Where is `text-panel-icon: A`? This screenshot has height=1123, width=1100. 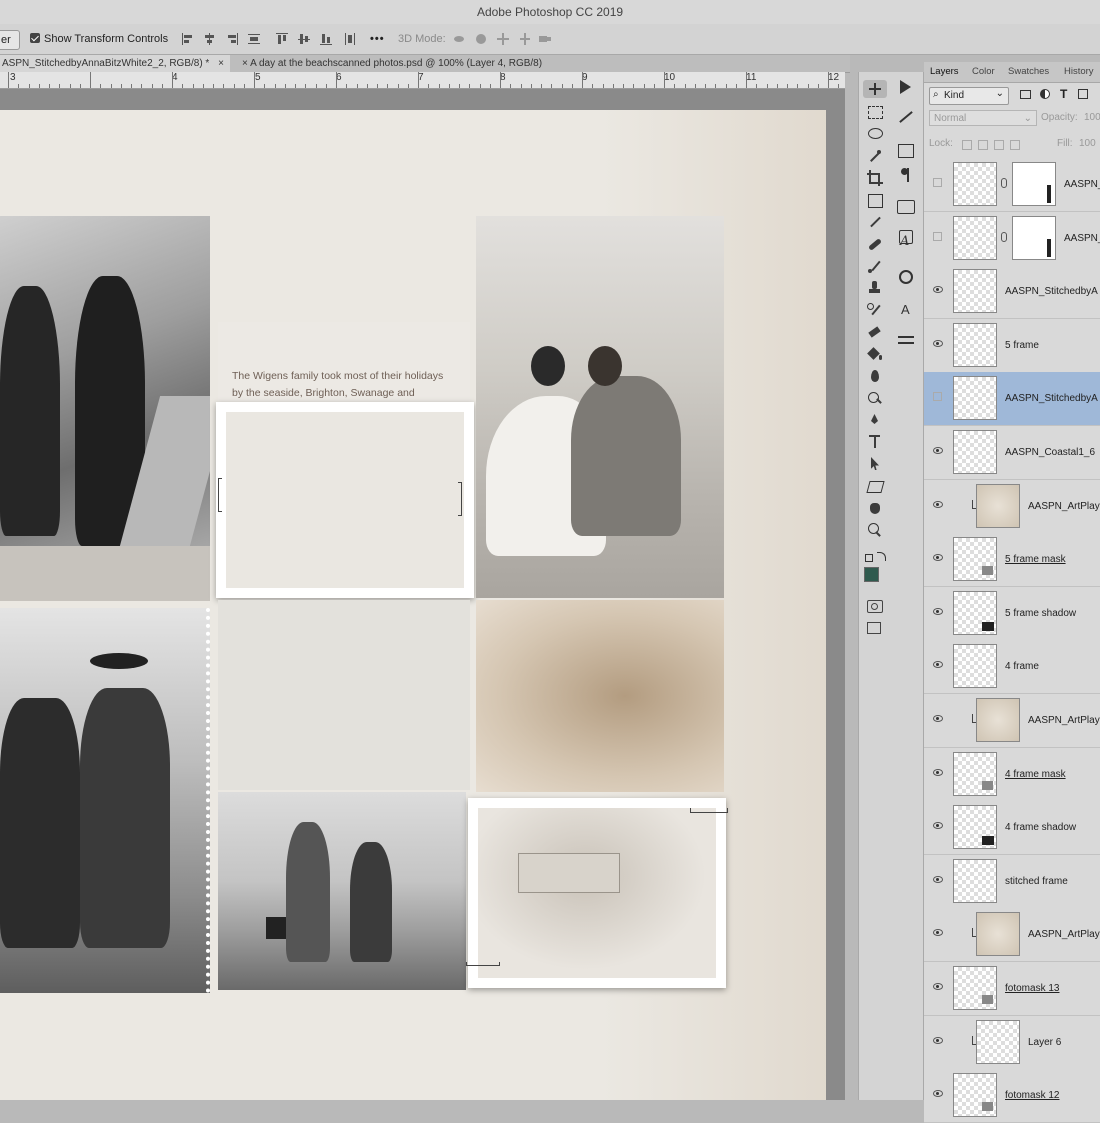 text-panel-icon: A is located at coordinates (907, 309).